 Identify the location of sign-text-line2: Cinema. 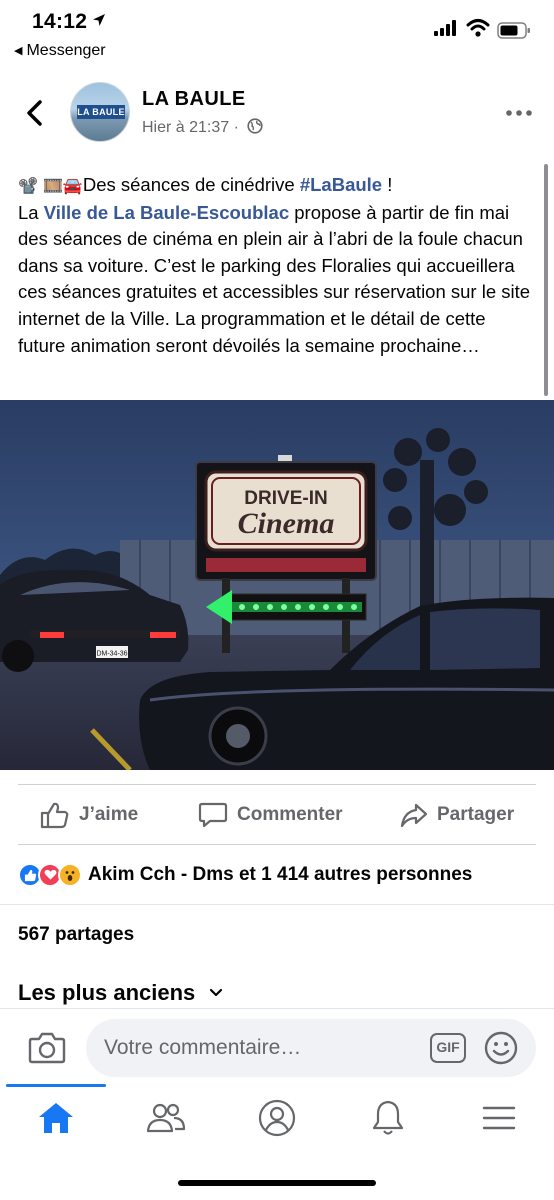
(286, 523).